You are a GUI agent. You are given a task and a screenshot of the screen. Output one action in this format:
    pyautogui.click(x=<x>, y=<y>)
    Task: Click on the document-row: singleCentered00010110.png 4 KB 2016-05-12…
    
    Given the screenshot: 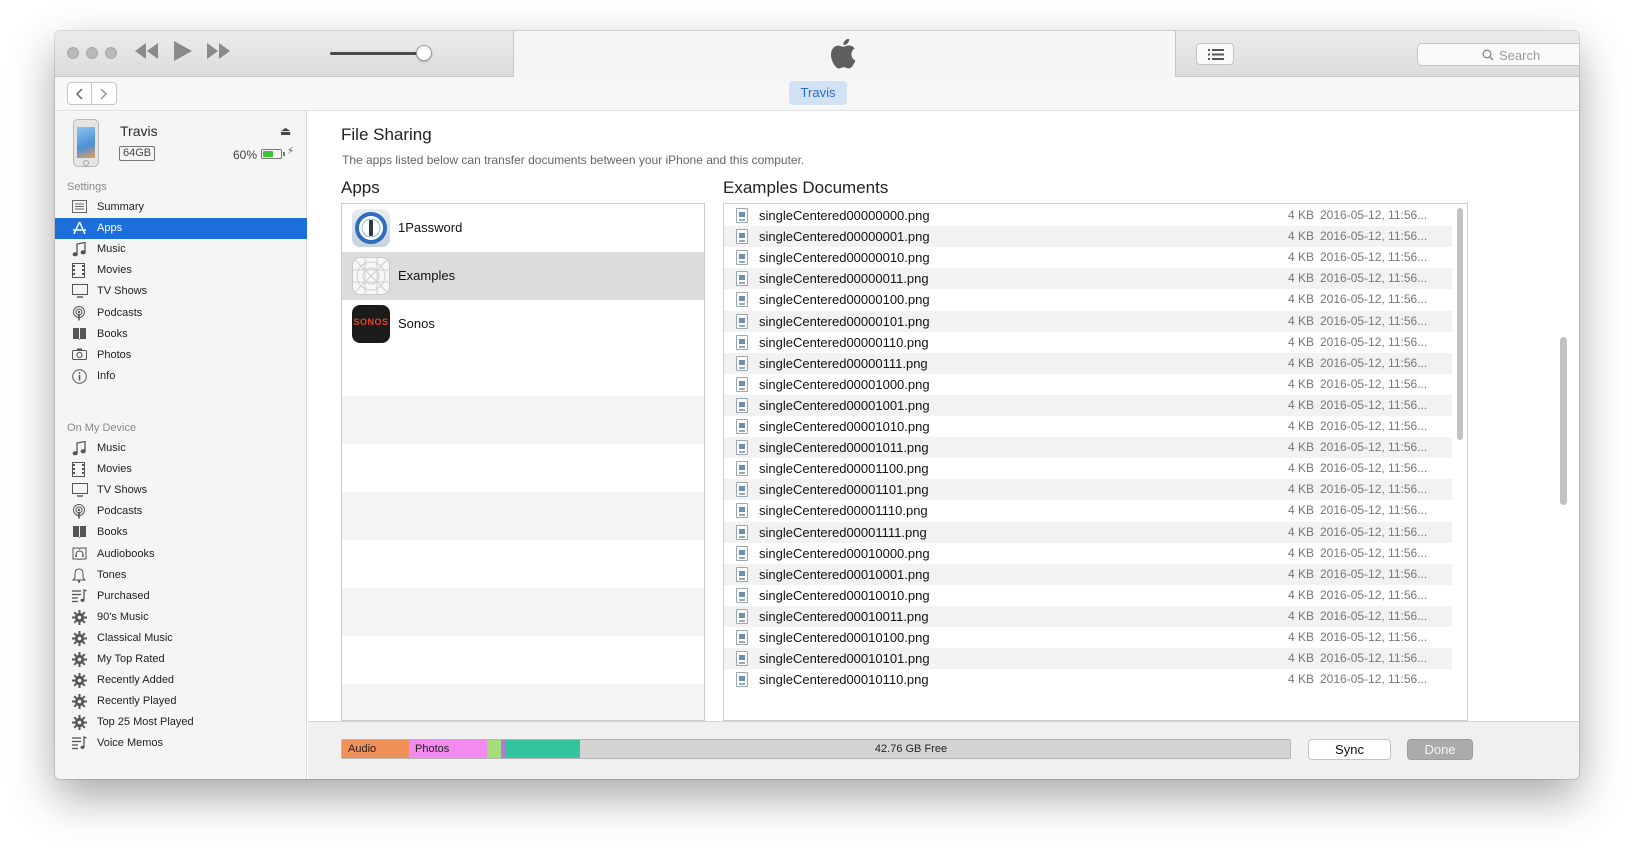 What is the action you would take?
    pyautogui.click(x=1088, y=679)
    